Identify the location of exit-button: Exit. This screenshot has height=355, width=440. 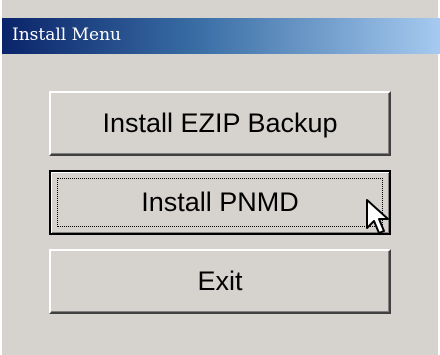
(220, 281).